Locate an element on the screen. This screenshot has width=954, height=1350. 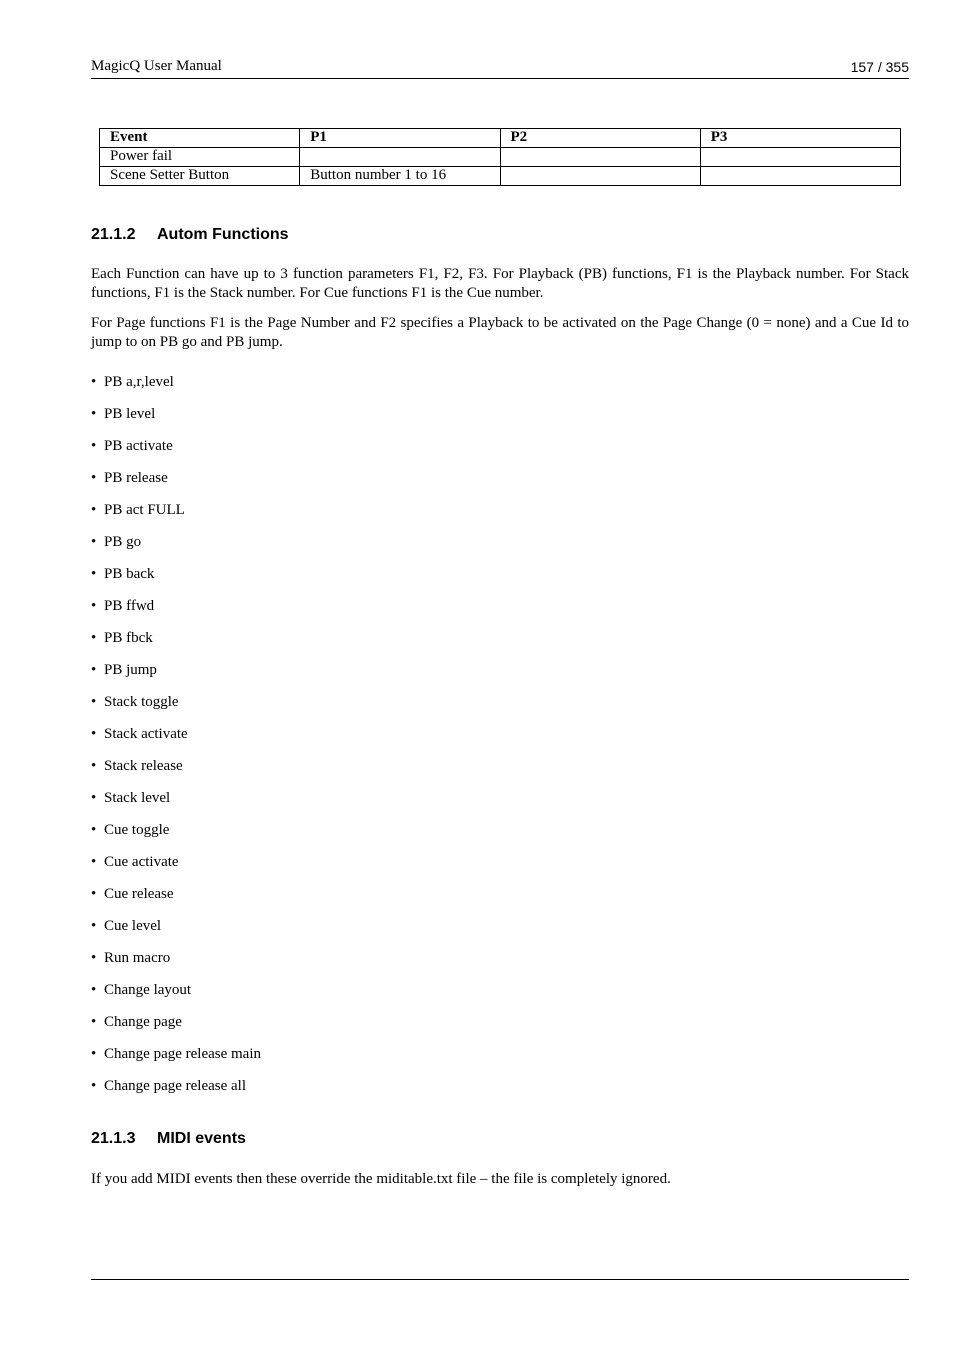
page-number: 157 / 355 is located at coordinates (879, 67).